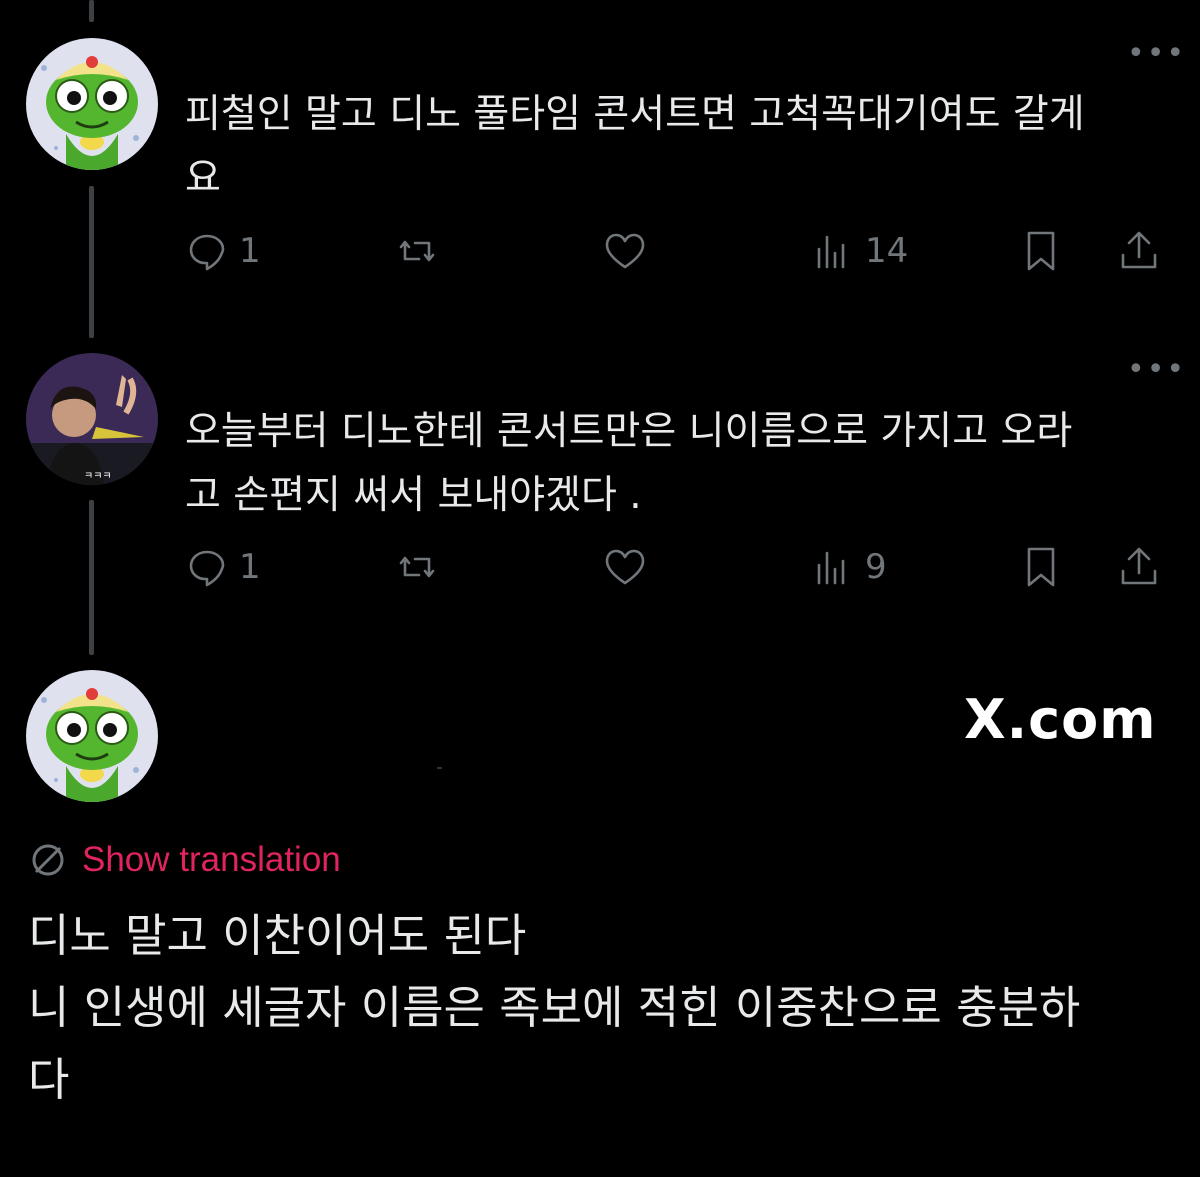 The width and height of the screenshot is (1200, 1177). Describe the element at coordinates (48, 860) in the screenshot. I see `globe-icon` at that location.